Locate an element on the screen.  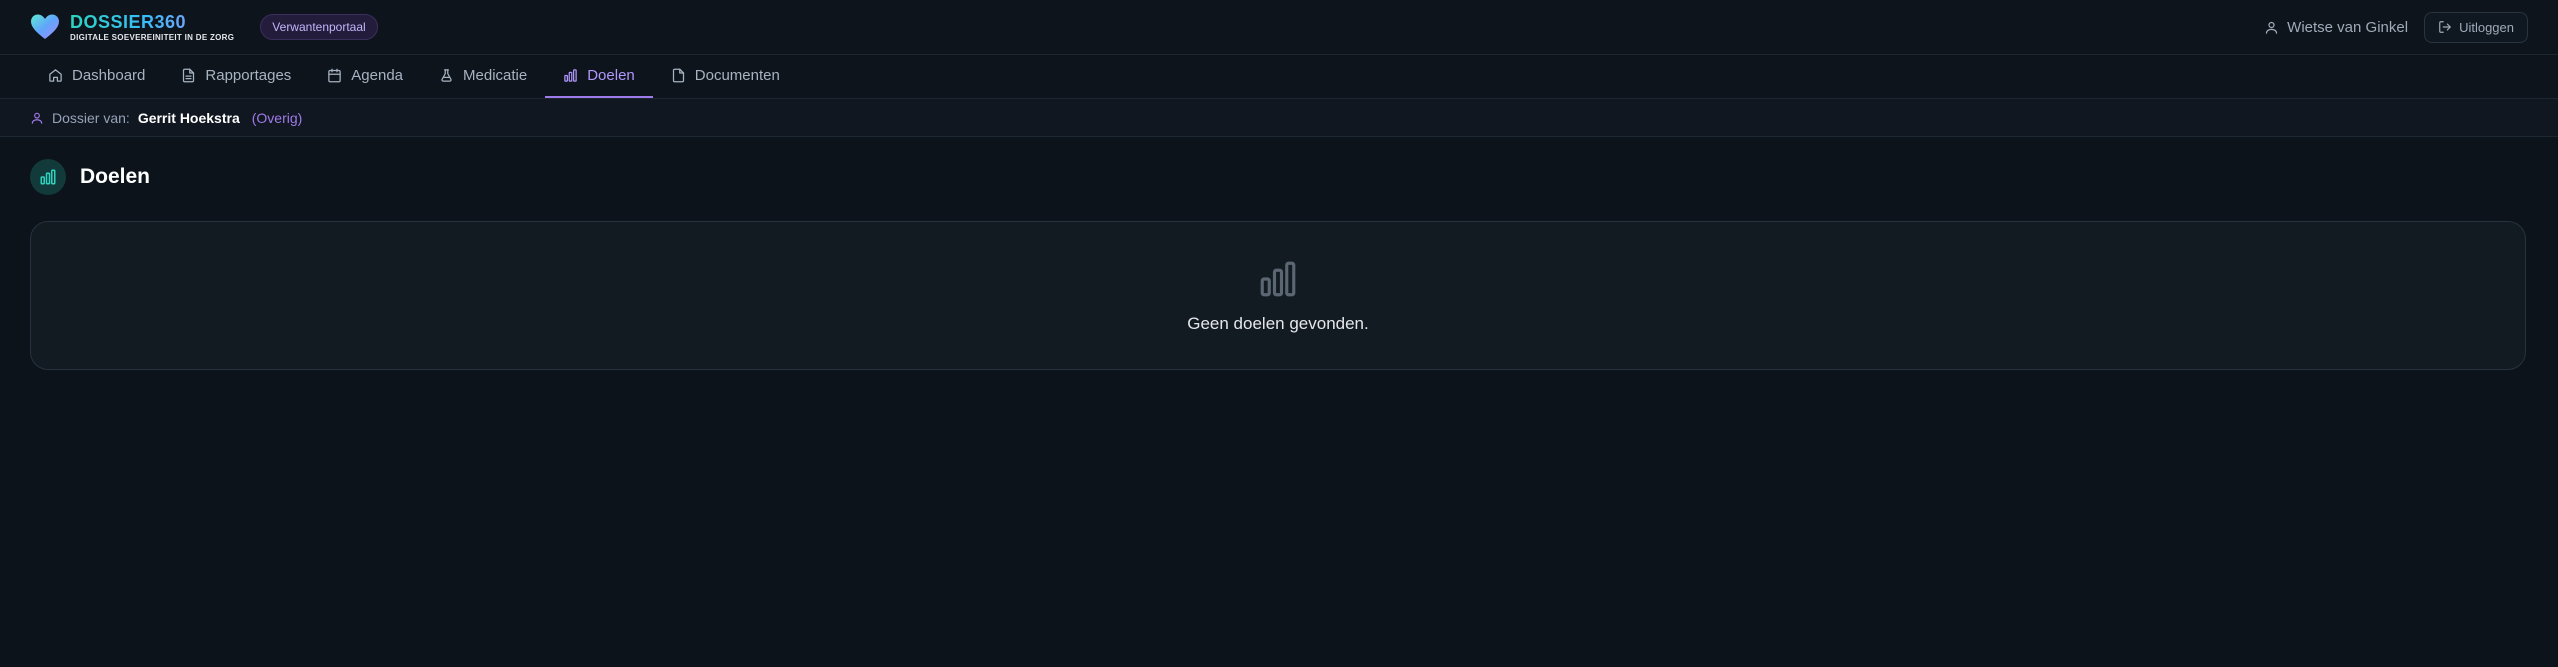
home-icon is located at coordinates (55, 75).